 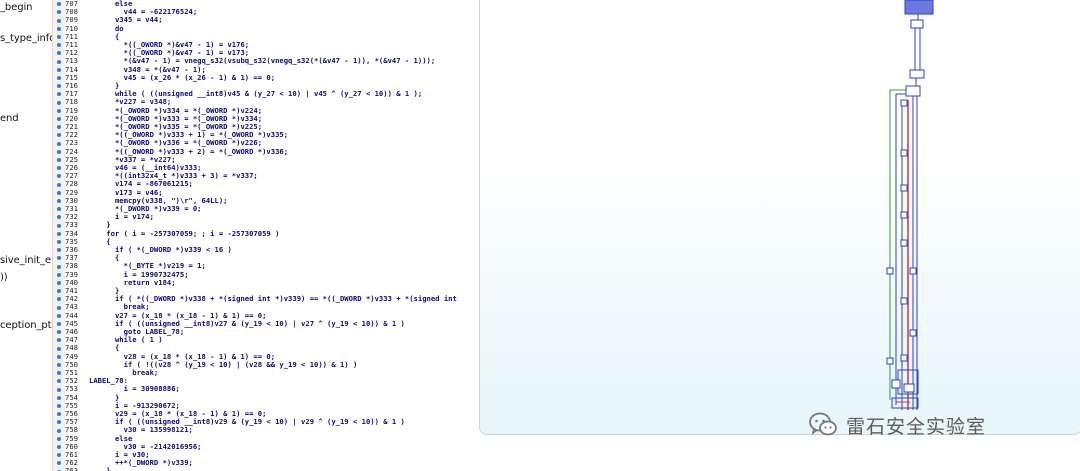 What do you see at coordinates (823, 424) in the screenshot?
I see `wechat-icon` at bounding box center [823, 424].